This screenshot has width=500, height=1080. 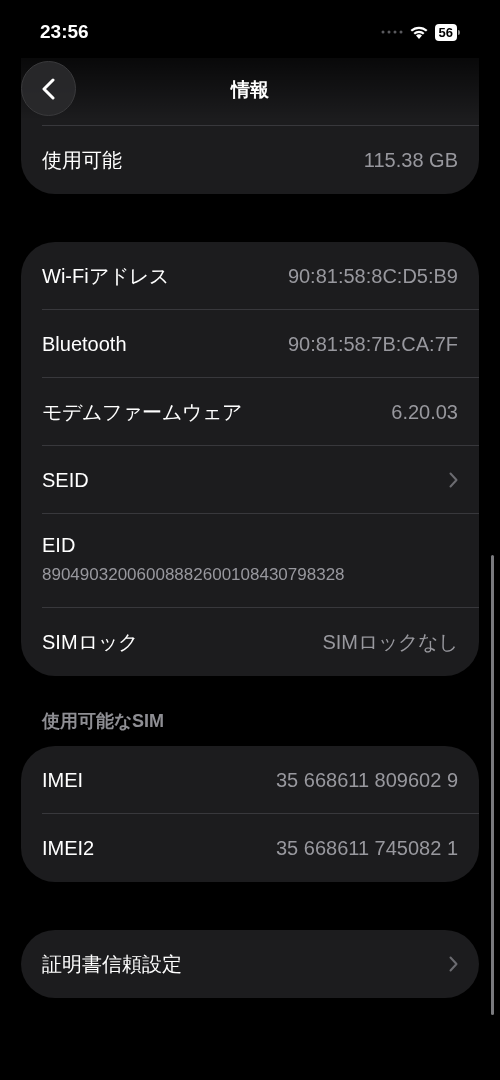 I want to click on row-value: 115.38 GB, so click(x=410, y=160).